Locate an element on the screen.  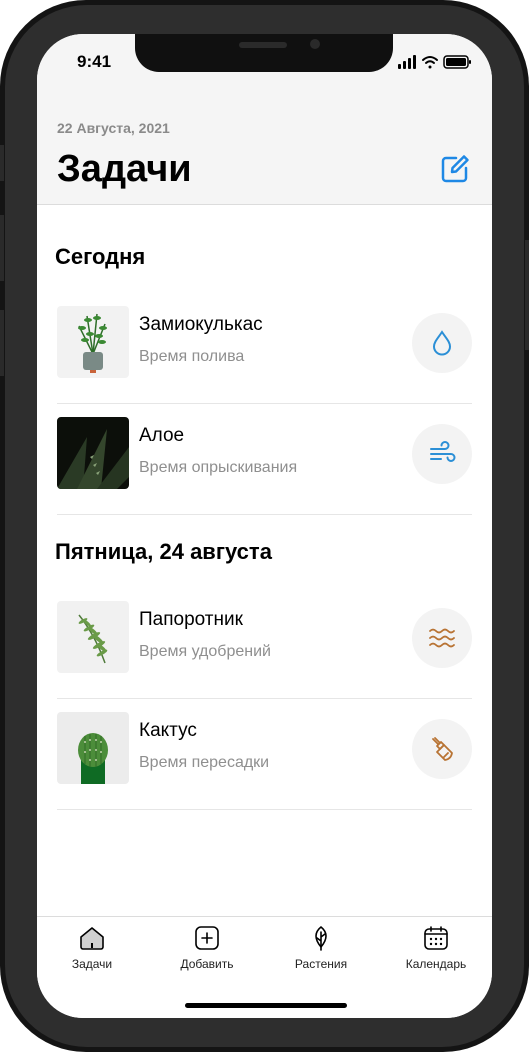
tab-plants: Растения is located at coordinates (321, 952).